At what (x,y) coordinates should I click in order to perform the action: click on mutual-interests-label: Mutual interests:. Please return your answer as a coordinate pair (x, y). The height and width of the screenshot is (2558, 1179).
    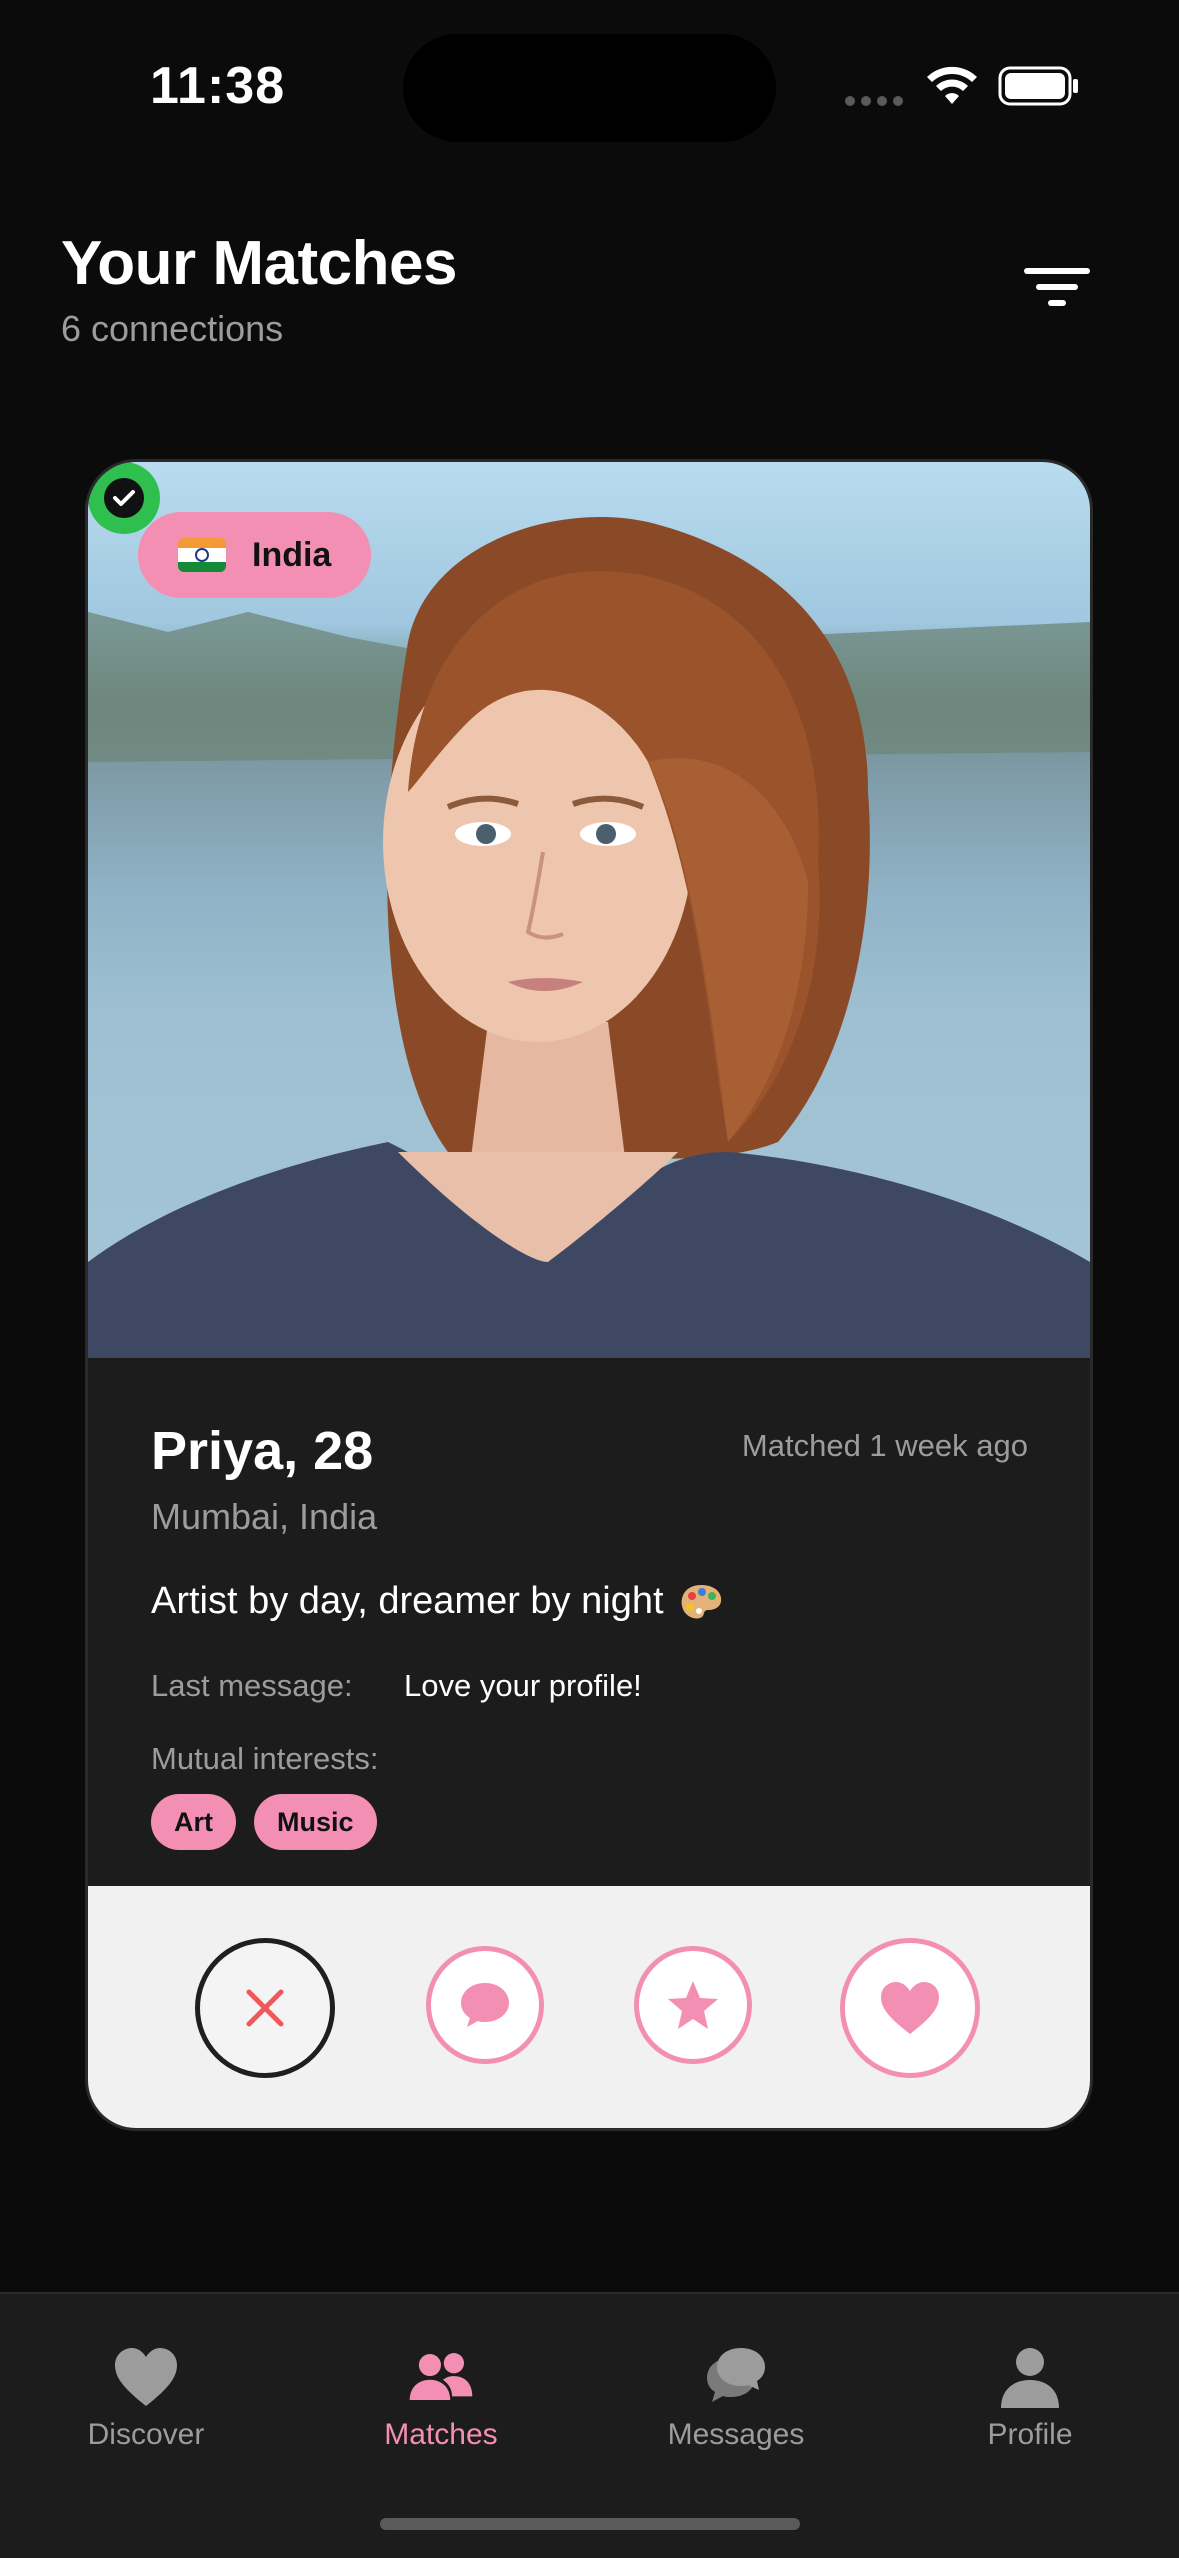
    Looking at the image, I should click on (265, 1758).